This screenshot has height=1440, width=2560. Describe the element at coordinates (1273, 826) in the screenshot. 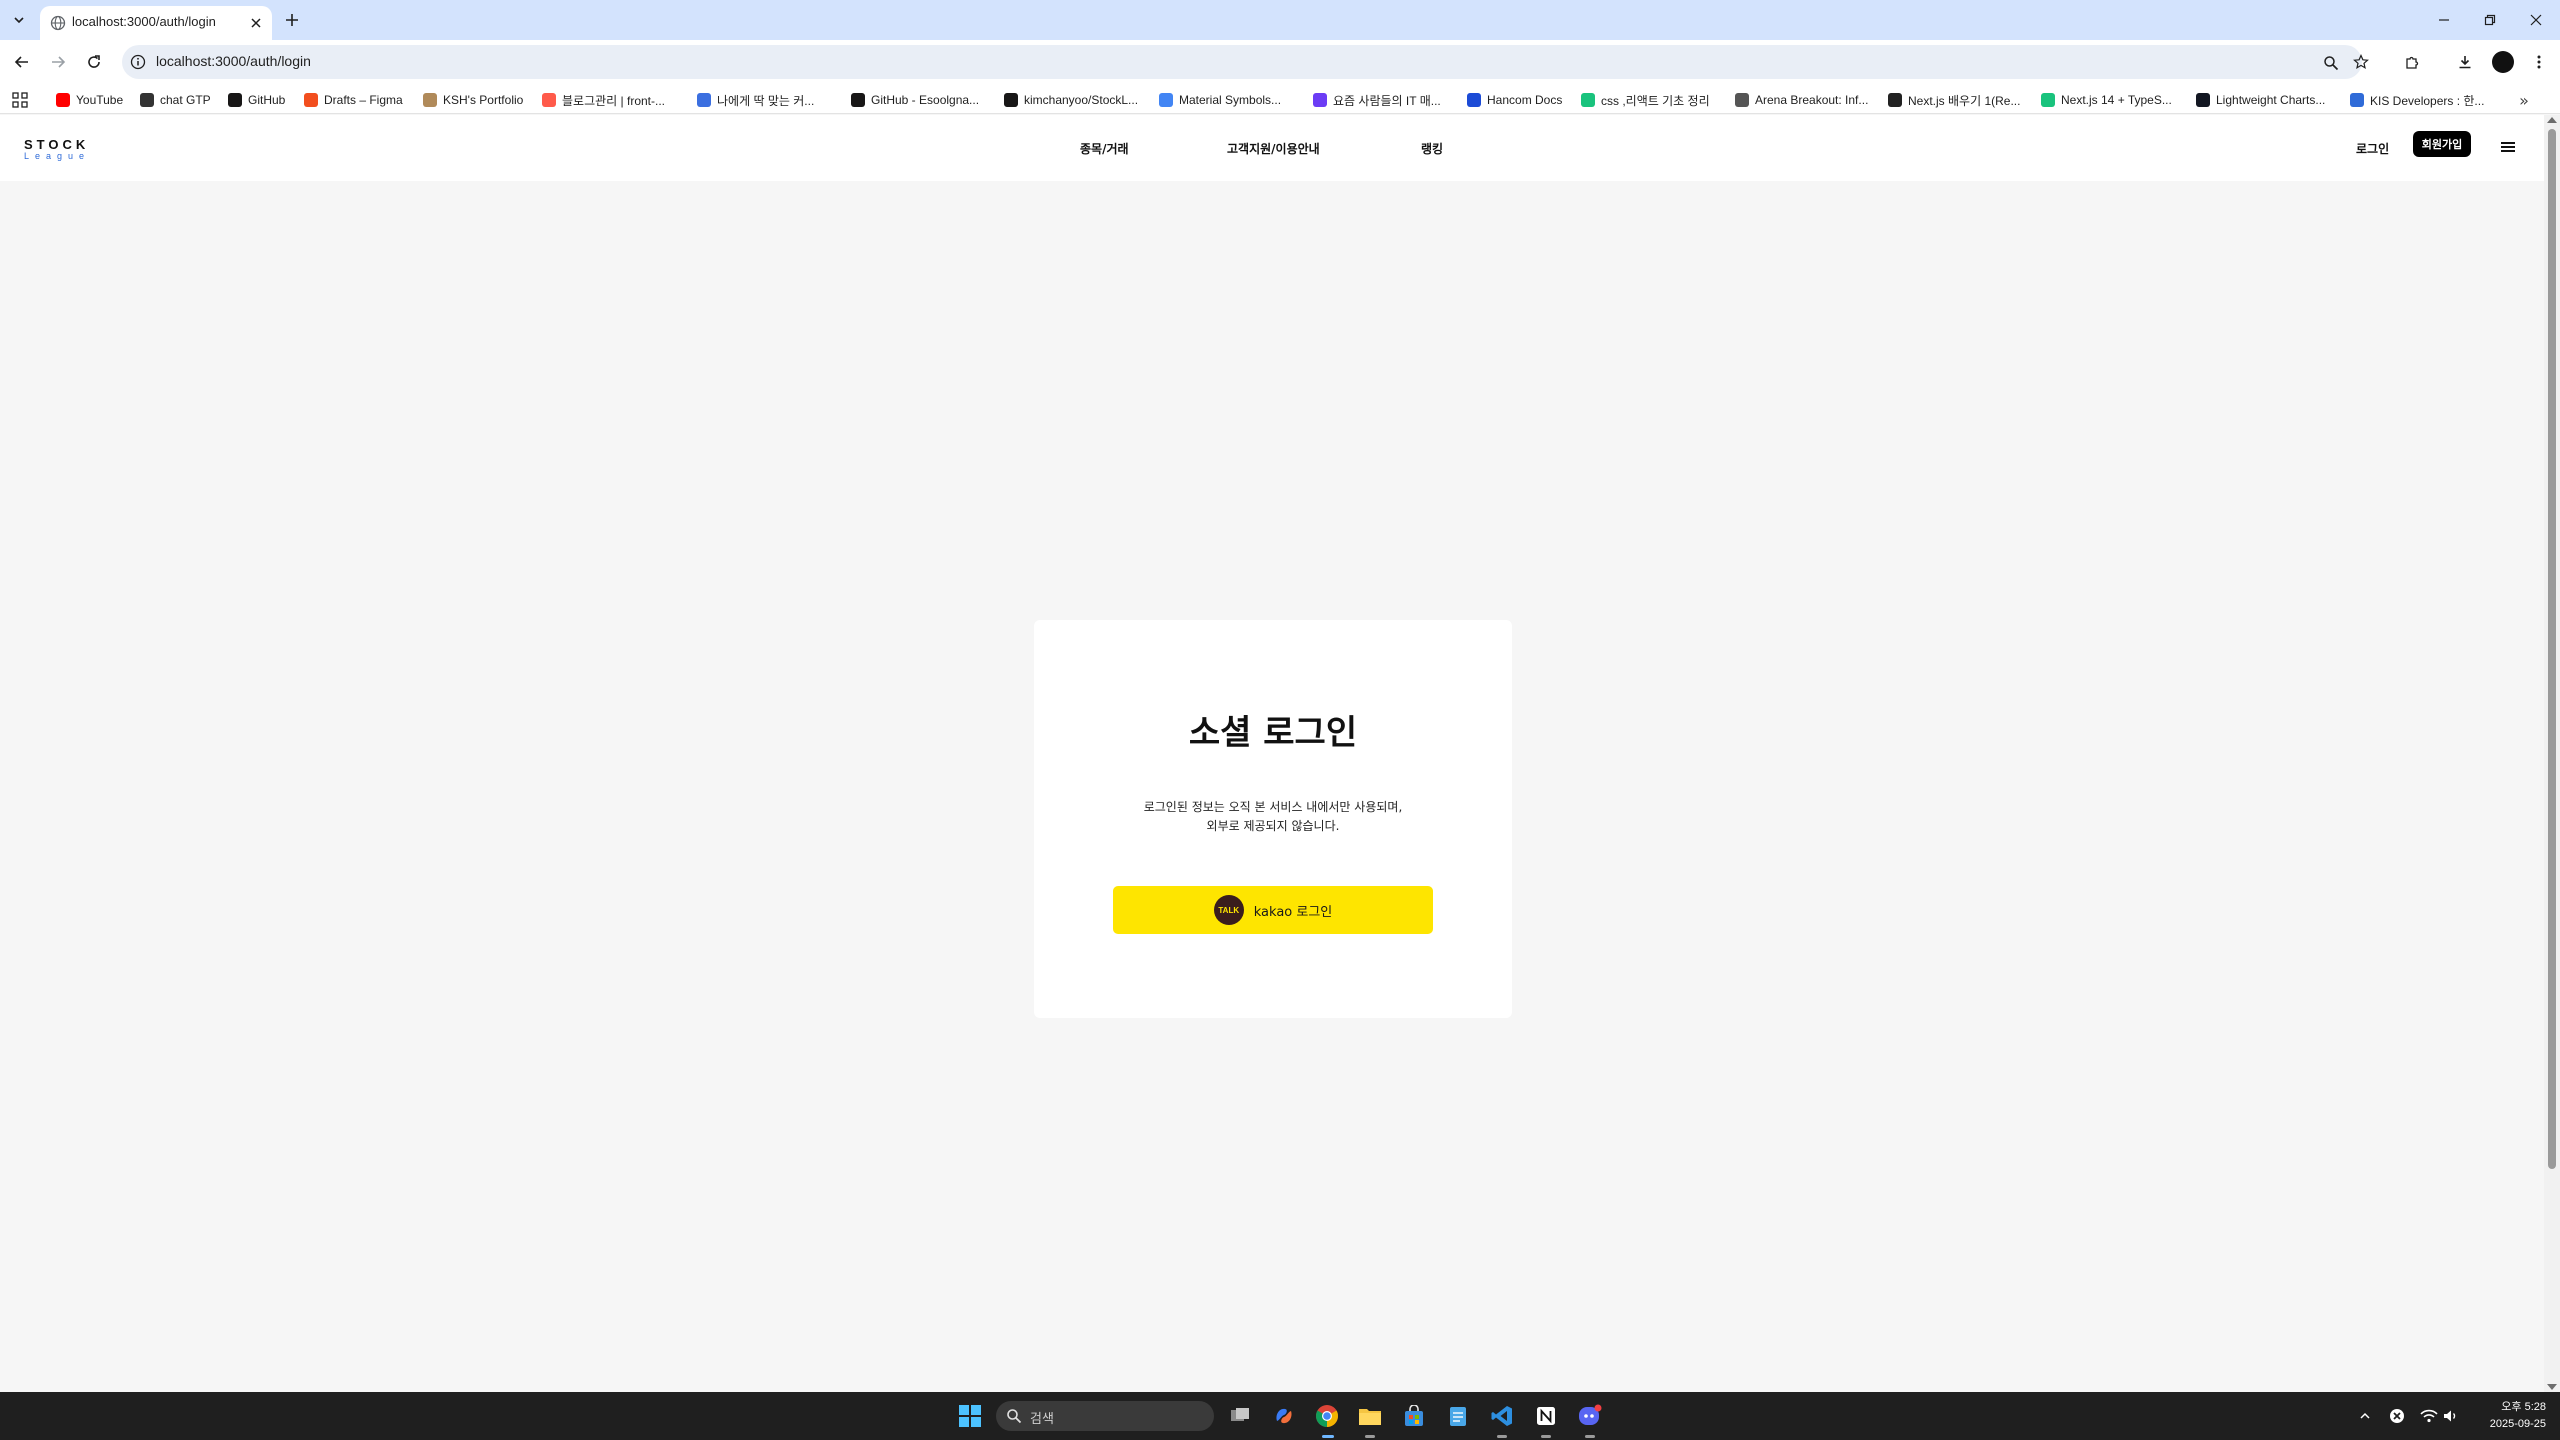

I see `privacy-notice-line-2: 외부로 제공되지 않습니다.` at that location.